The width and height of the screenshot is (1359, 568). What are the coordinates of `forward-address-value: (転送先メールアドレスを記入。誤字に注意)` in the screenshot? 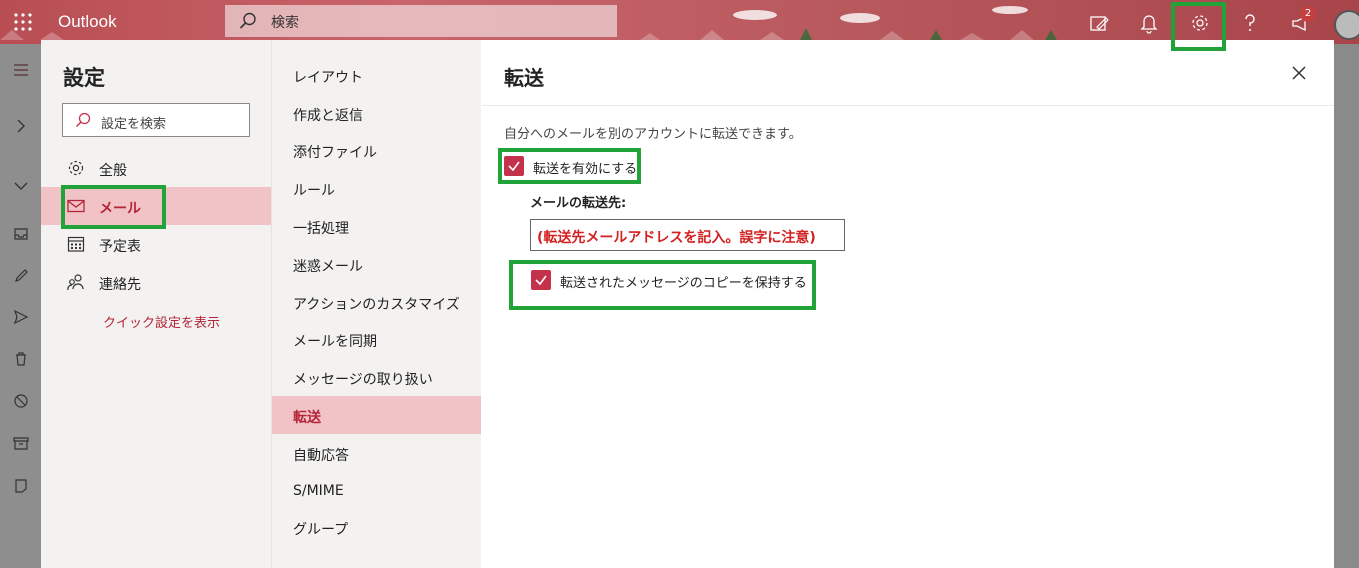 It's located at (676, 238).